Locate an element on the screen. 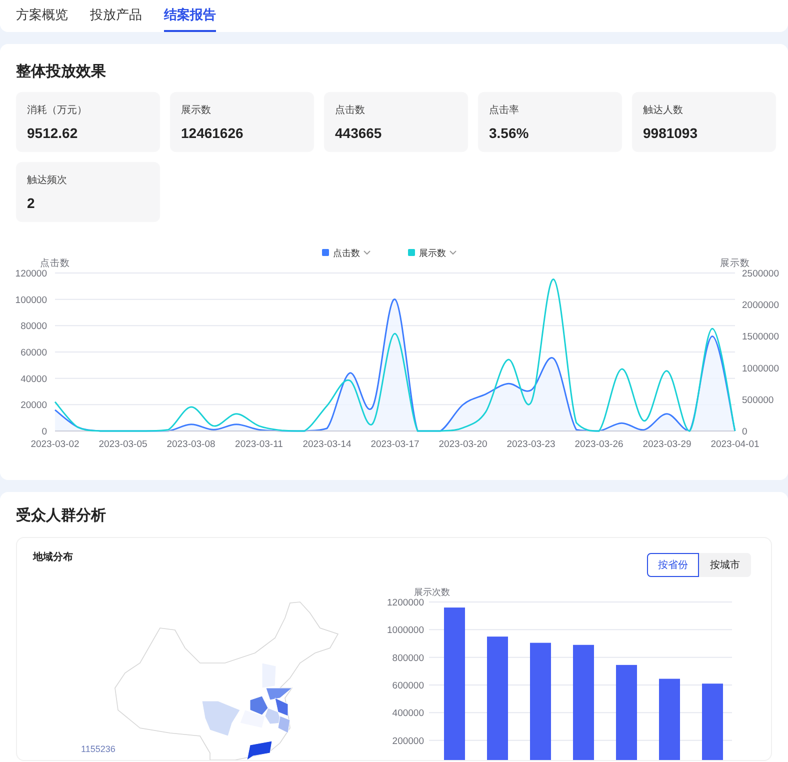  axis-tick-label: 2023-03-05 is located at coordinates (123, 444).